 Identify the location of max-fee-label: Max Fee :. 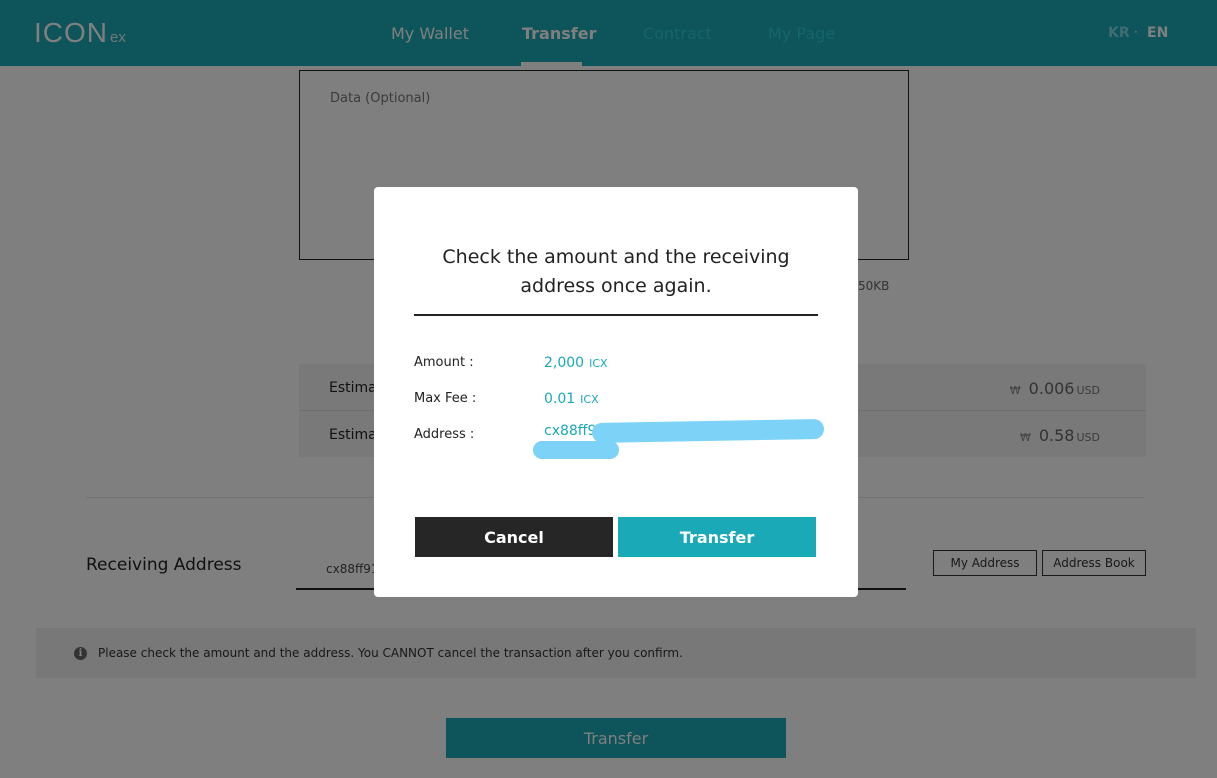
(445, 398).